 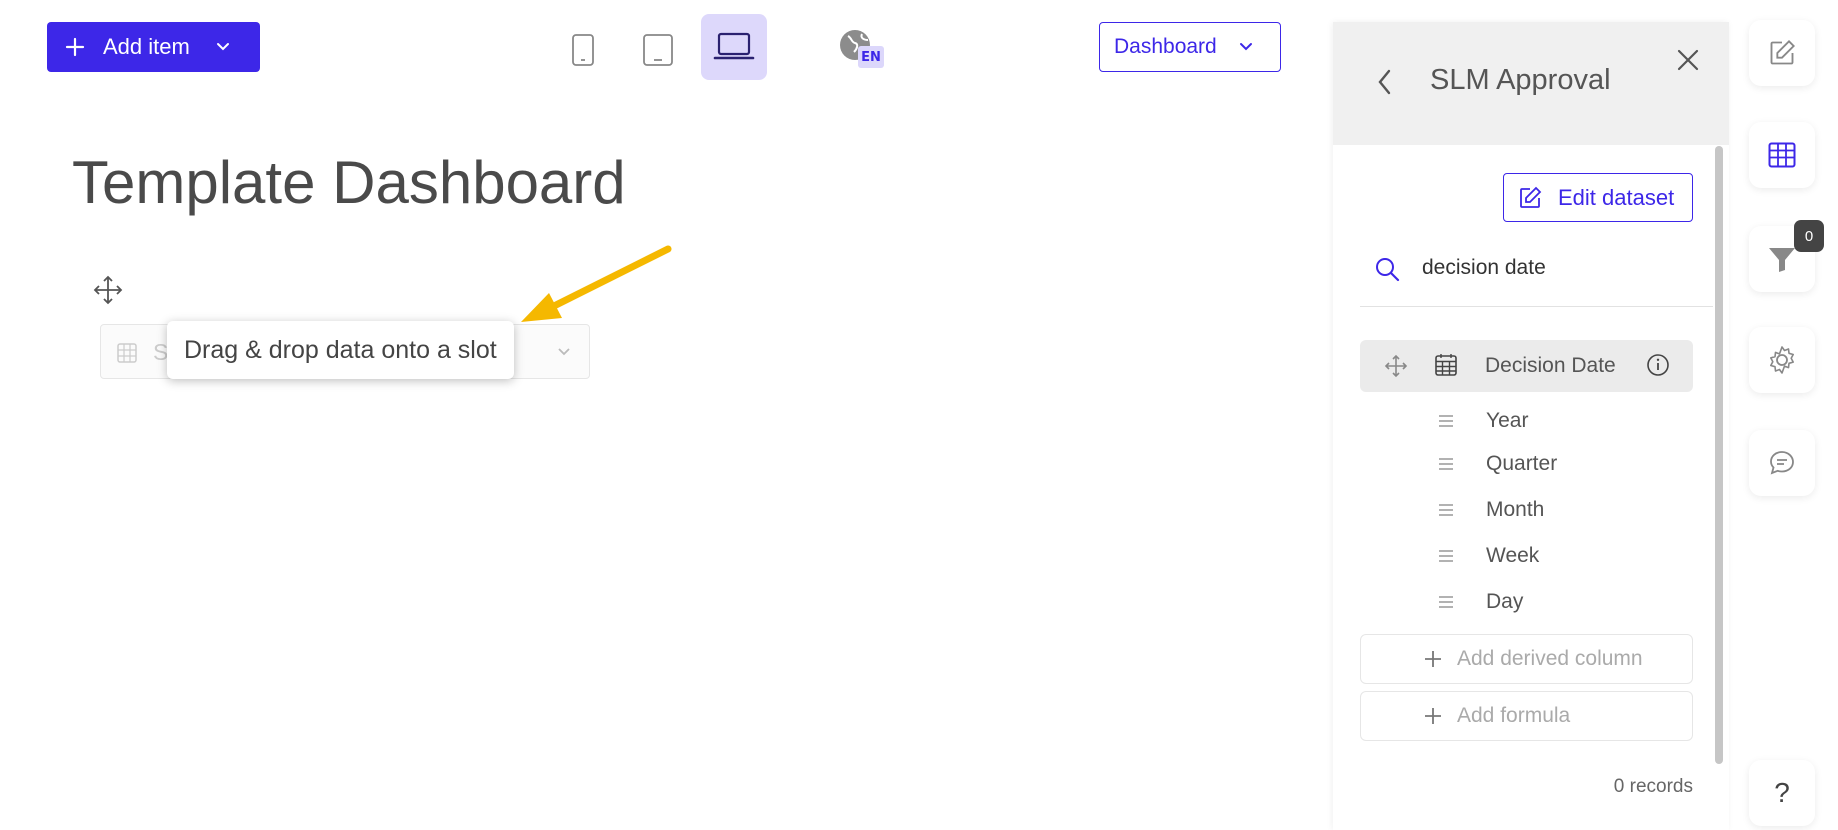 I want to click on search-divider, so click(x=1536, y=306).